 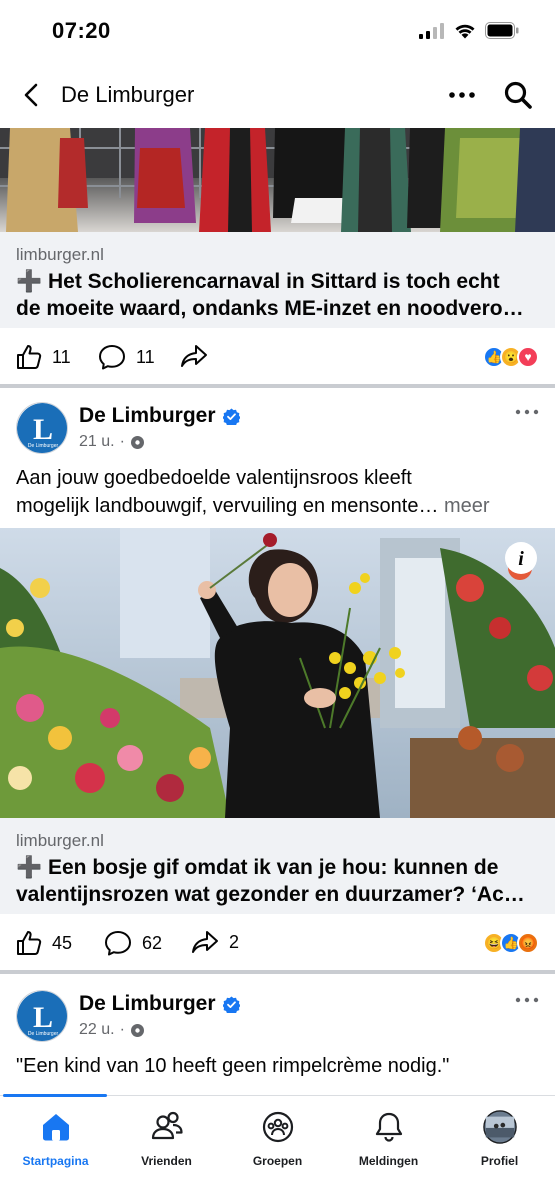 I want to click on profile-avatar, so click(x=499, y=1127).